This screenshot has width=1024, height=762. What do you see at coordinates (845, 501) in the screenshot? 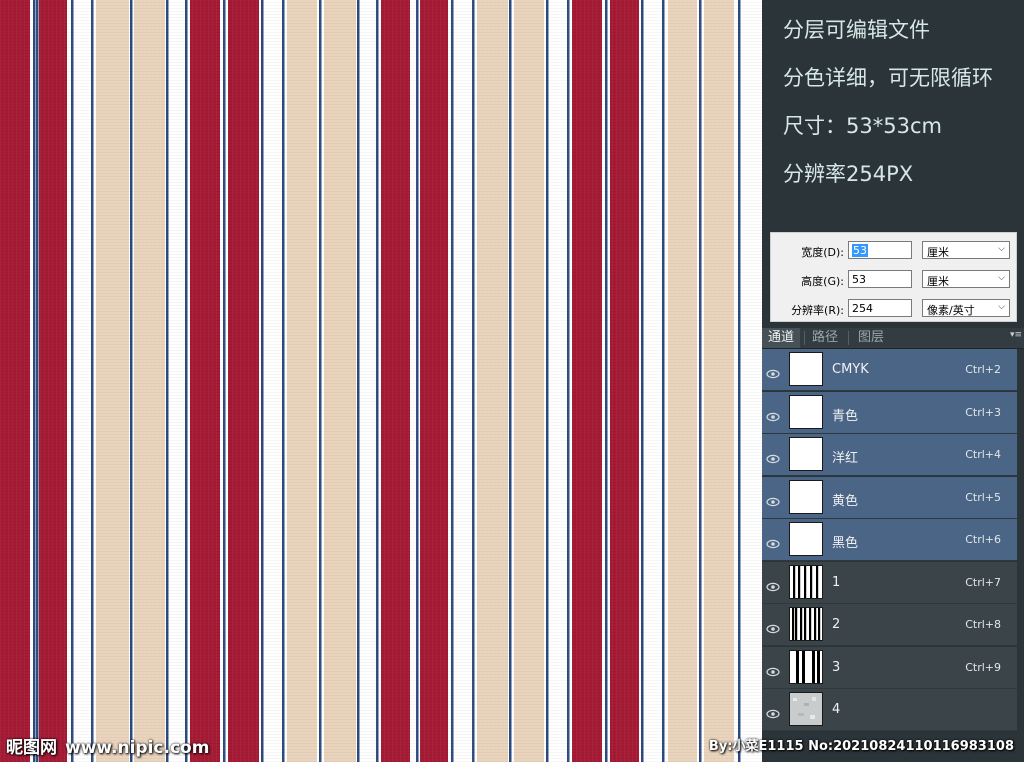
I see `channel-name: 黄色` at bounding box center [845, 501].